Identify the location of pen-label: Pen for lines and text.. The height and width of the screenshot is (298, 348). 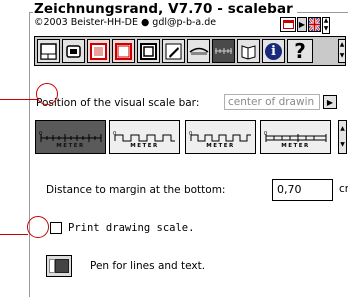
(148, 266).